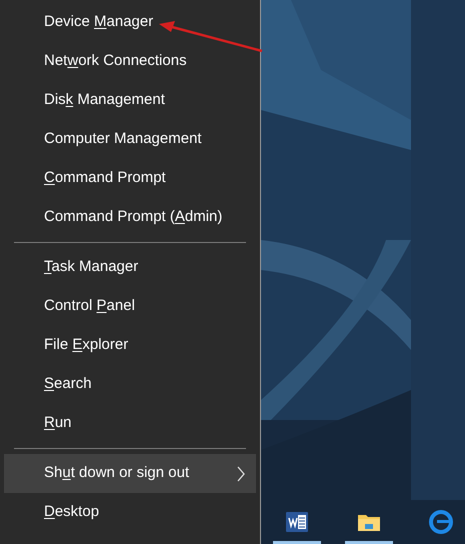 The height and width of the screenshot is (544, 465). Describe the element at coordinates (130, 100) in the screenshot. I see `menu-item: Disk Management` at that location.